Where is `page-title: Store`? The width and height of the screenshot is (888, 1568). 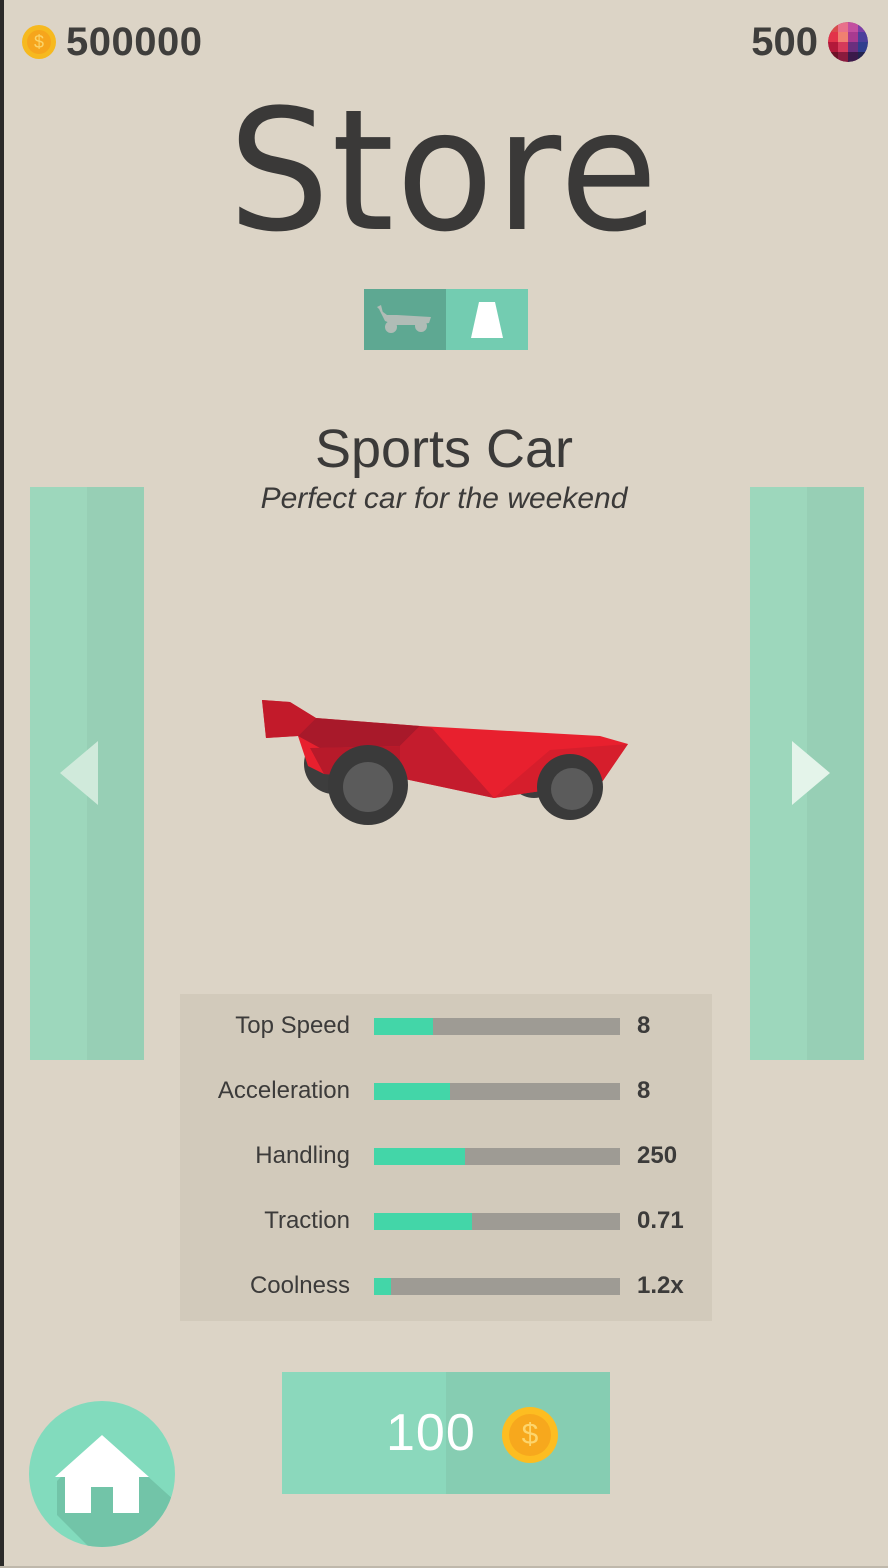
page-title: Store is located at coordinates (444, 171).